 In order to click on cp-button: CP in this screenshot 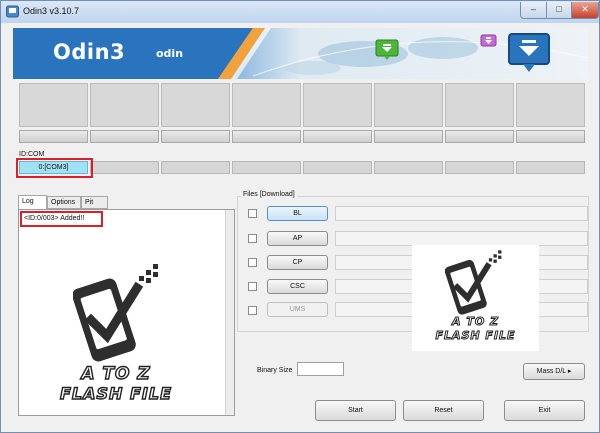, I will do `click(297, 262)`.